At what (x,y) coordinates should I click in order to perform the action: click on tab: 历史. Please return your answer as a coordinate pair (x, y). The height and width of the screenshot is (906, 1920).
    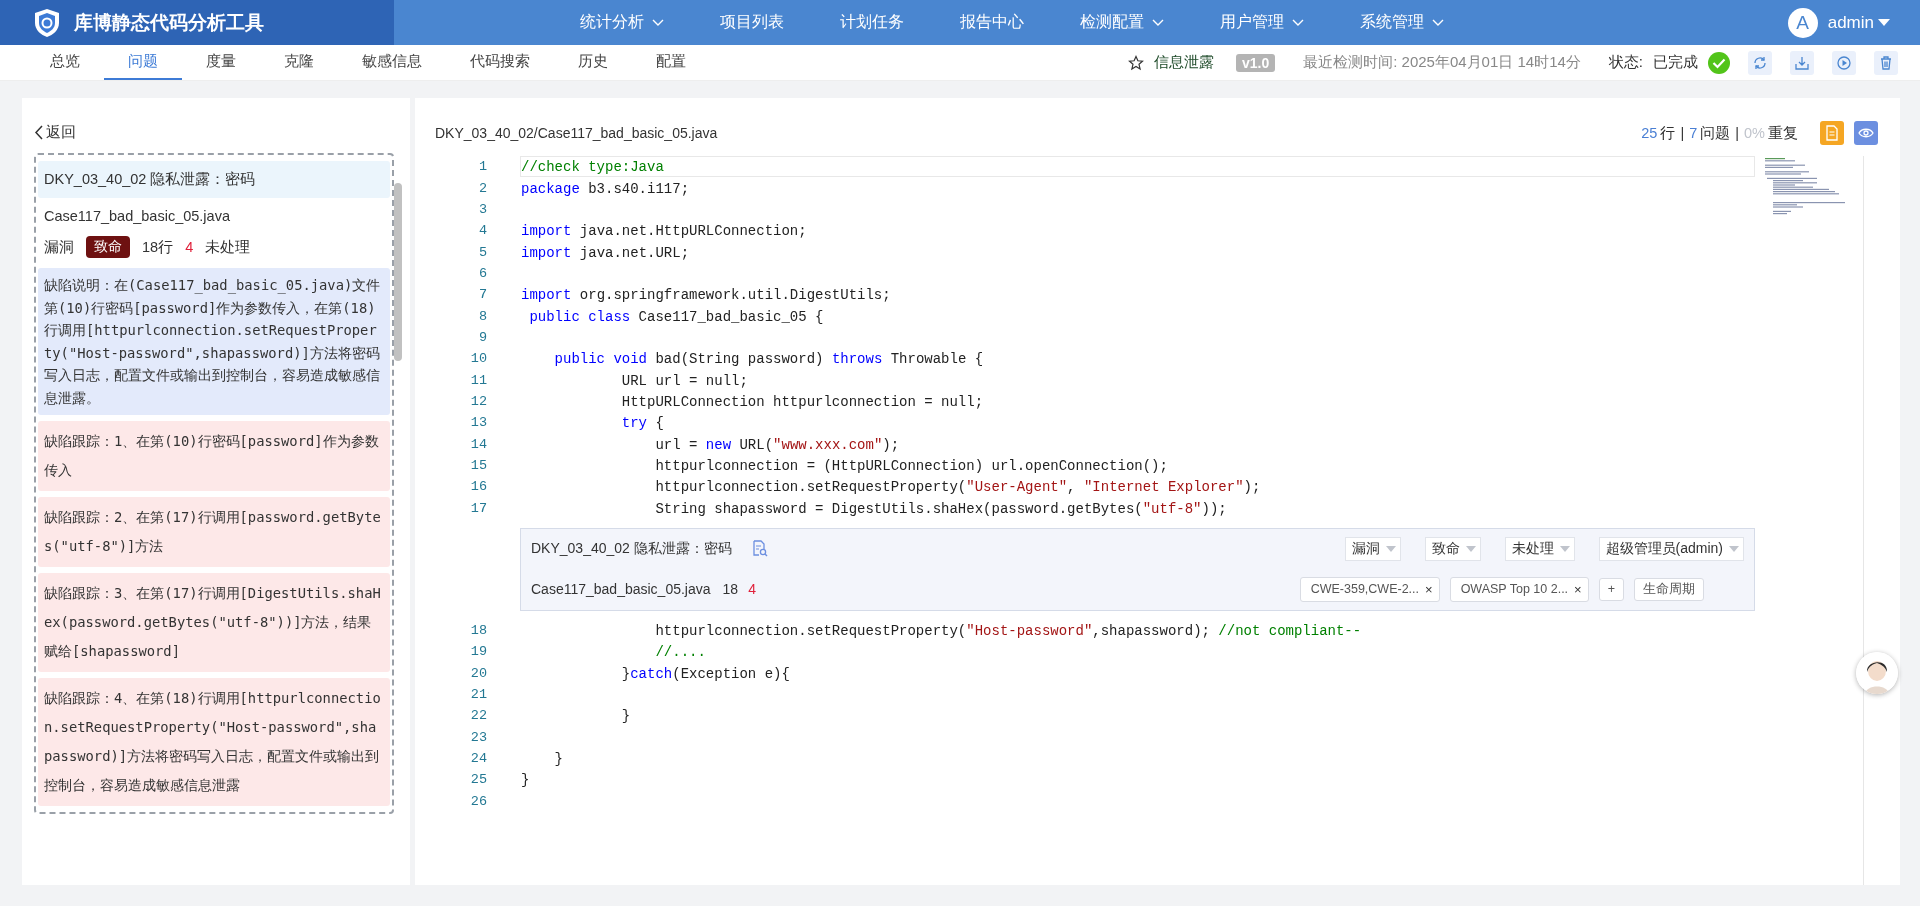
    Looking at the image, I should click on (593, 62).